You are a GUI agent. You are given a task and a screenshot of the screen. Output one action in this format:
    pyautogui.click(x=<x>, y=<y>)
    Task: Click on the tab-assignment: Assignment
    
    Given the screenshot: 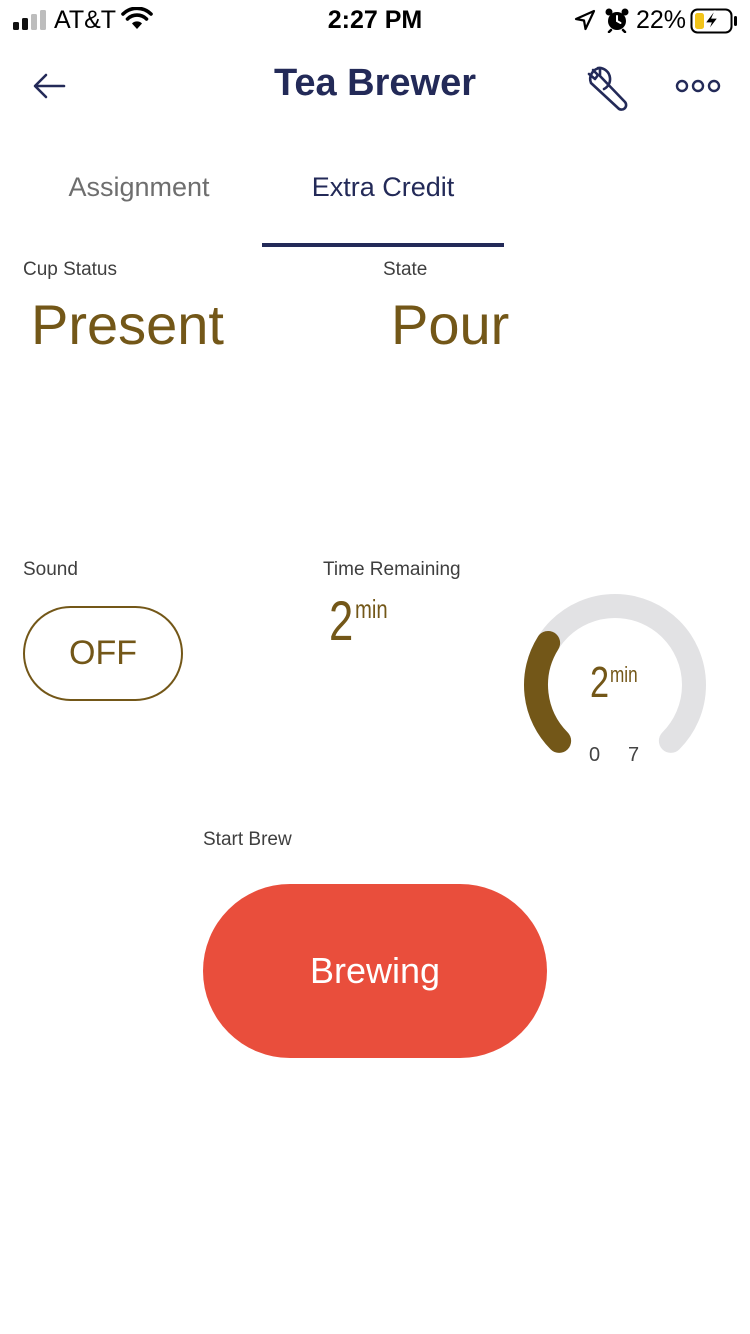 What is the action you would take?
    pyautogui.click(x=139, y=210)
    